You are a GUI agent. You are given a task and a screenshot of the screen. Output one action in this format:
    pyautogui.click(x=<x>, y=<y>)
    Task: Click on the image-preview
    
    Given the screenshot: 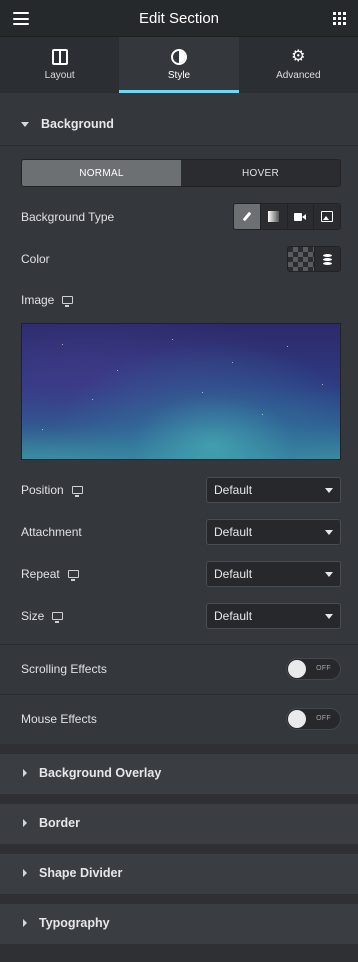 What is the action you would take?
    pyautogui.click(x=181, y=391)
    